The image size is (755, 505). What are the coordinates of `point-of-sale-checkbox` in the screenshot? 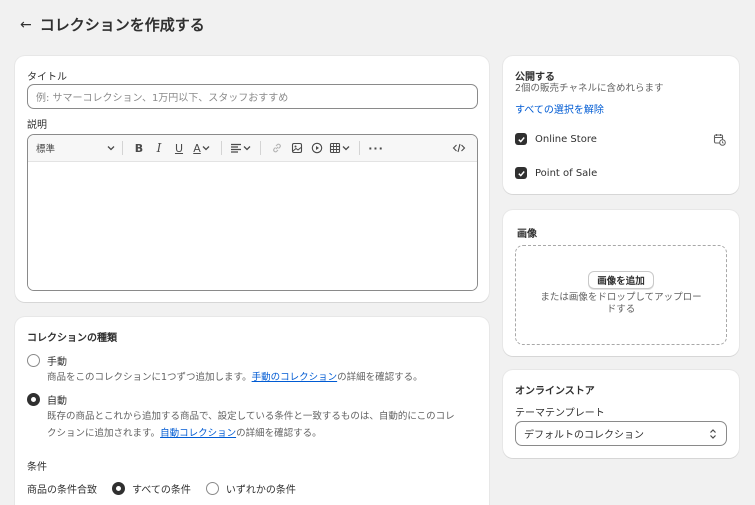 It's located at (521, 173).